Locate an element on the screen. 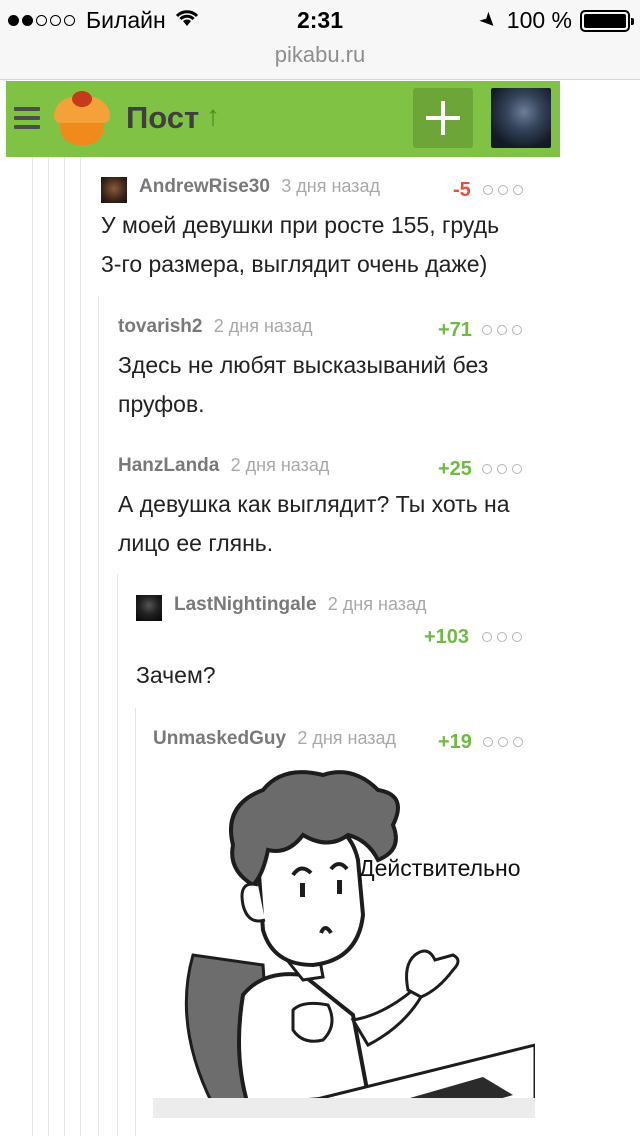 This screenshot has height=1136, width=640. comment: LastNightingale 2 дня назад +103 Зачем? is located at coordinates (332, 644).